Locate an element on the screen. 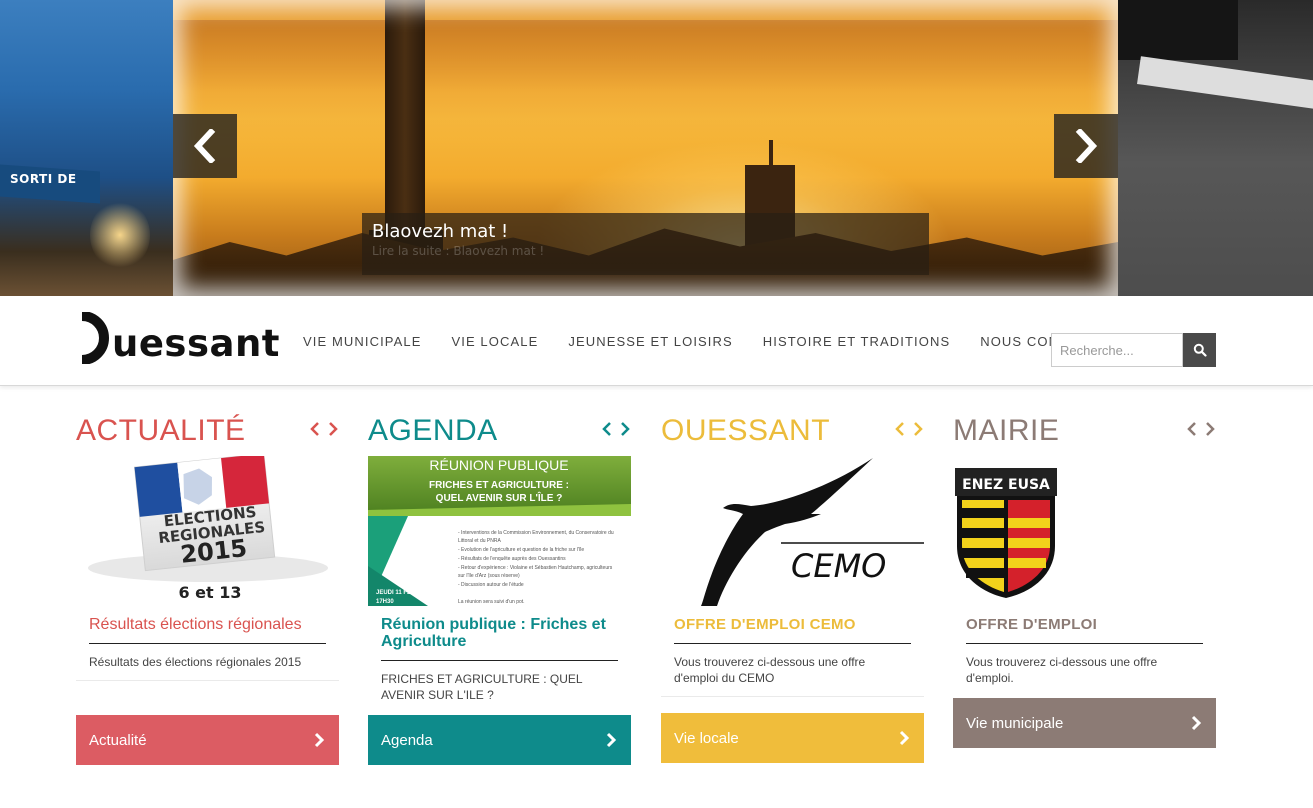 Image resolution: width=1313 pixels, height=808 pixels. slide-read-more-link: Lire la suite : Blaovezh mat ! is located at coordinates (645, 251).